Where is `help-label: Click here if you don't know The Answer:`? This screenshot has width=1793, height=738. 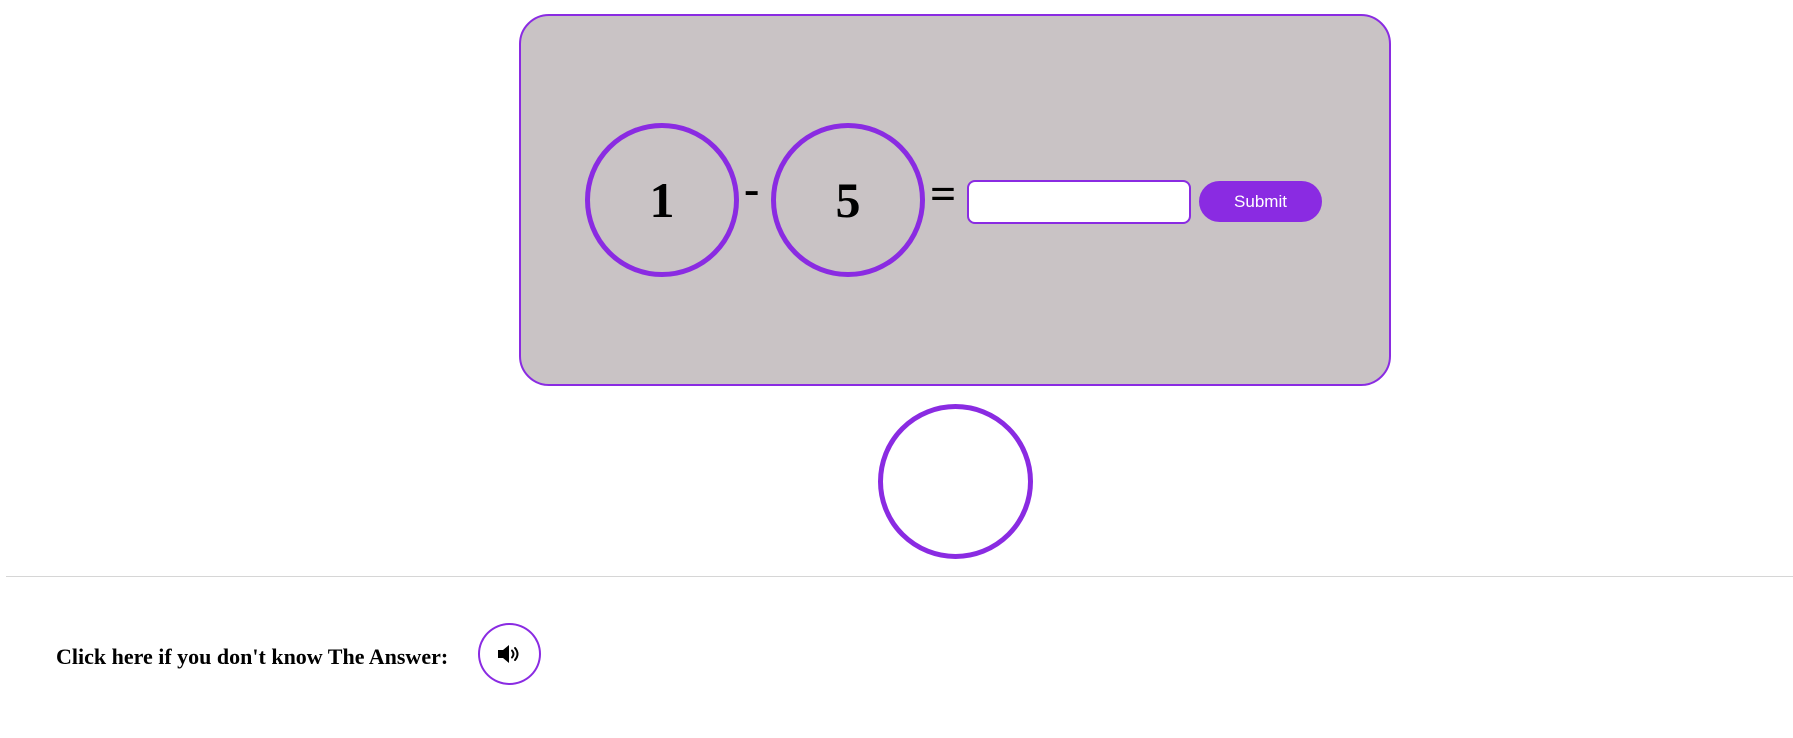
help-label: Click here if you don't know The Answer: is located at coordinates (252, 656).